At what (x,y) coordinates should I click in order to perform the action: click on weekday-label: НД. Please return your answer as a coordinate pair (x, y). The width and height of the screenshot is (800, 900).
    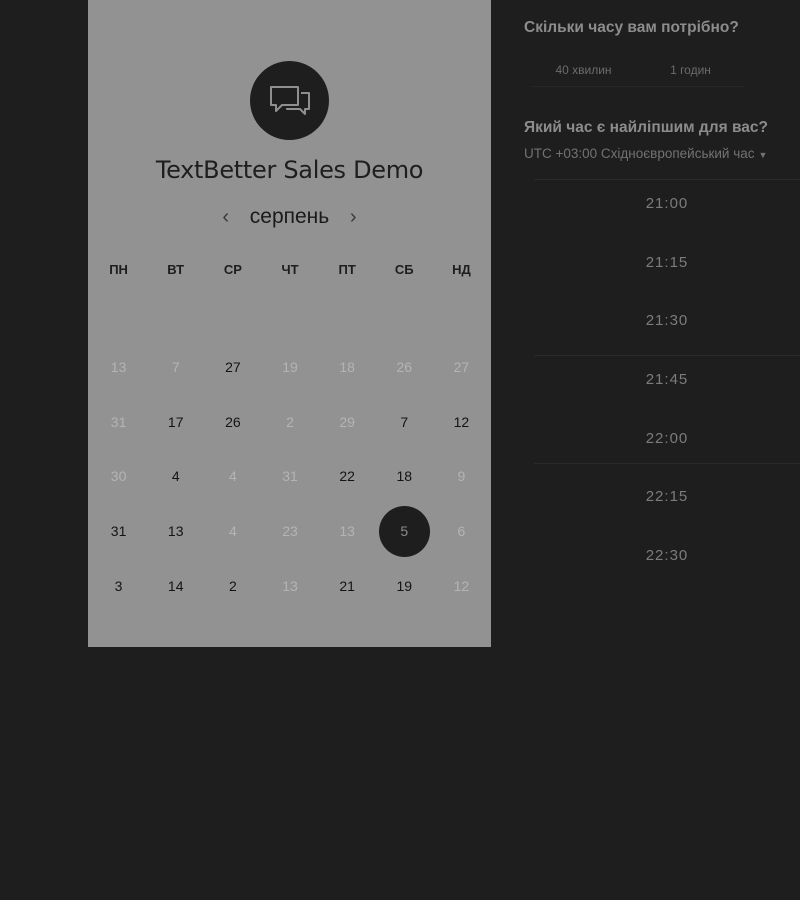
    Looking at the image, I should click on (461, 269).